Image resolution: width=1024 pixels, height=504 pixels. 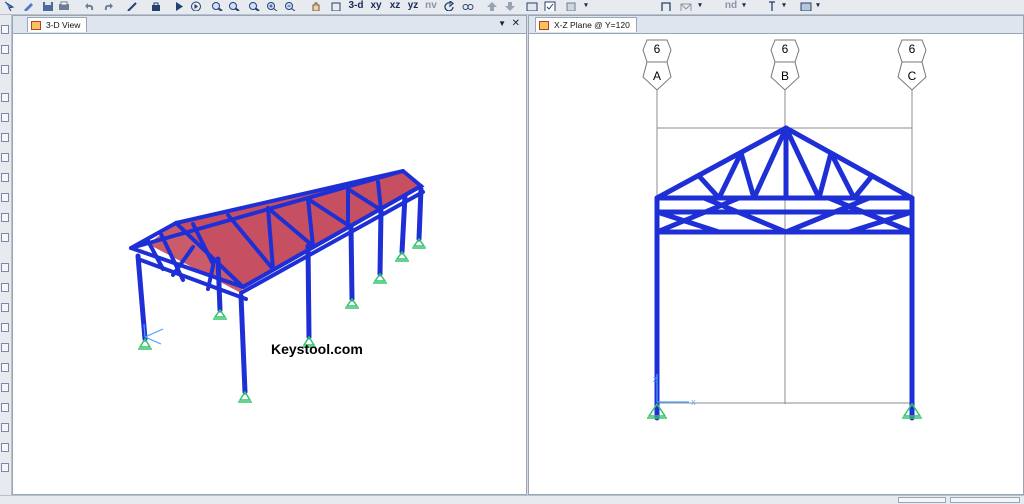 I want to click on pencil-icon, so click(x=28, y=6).